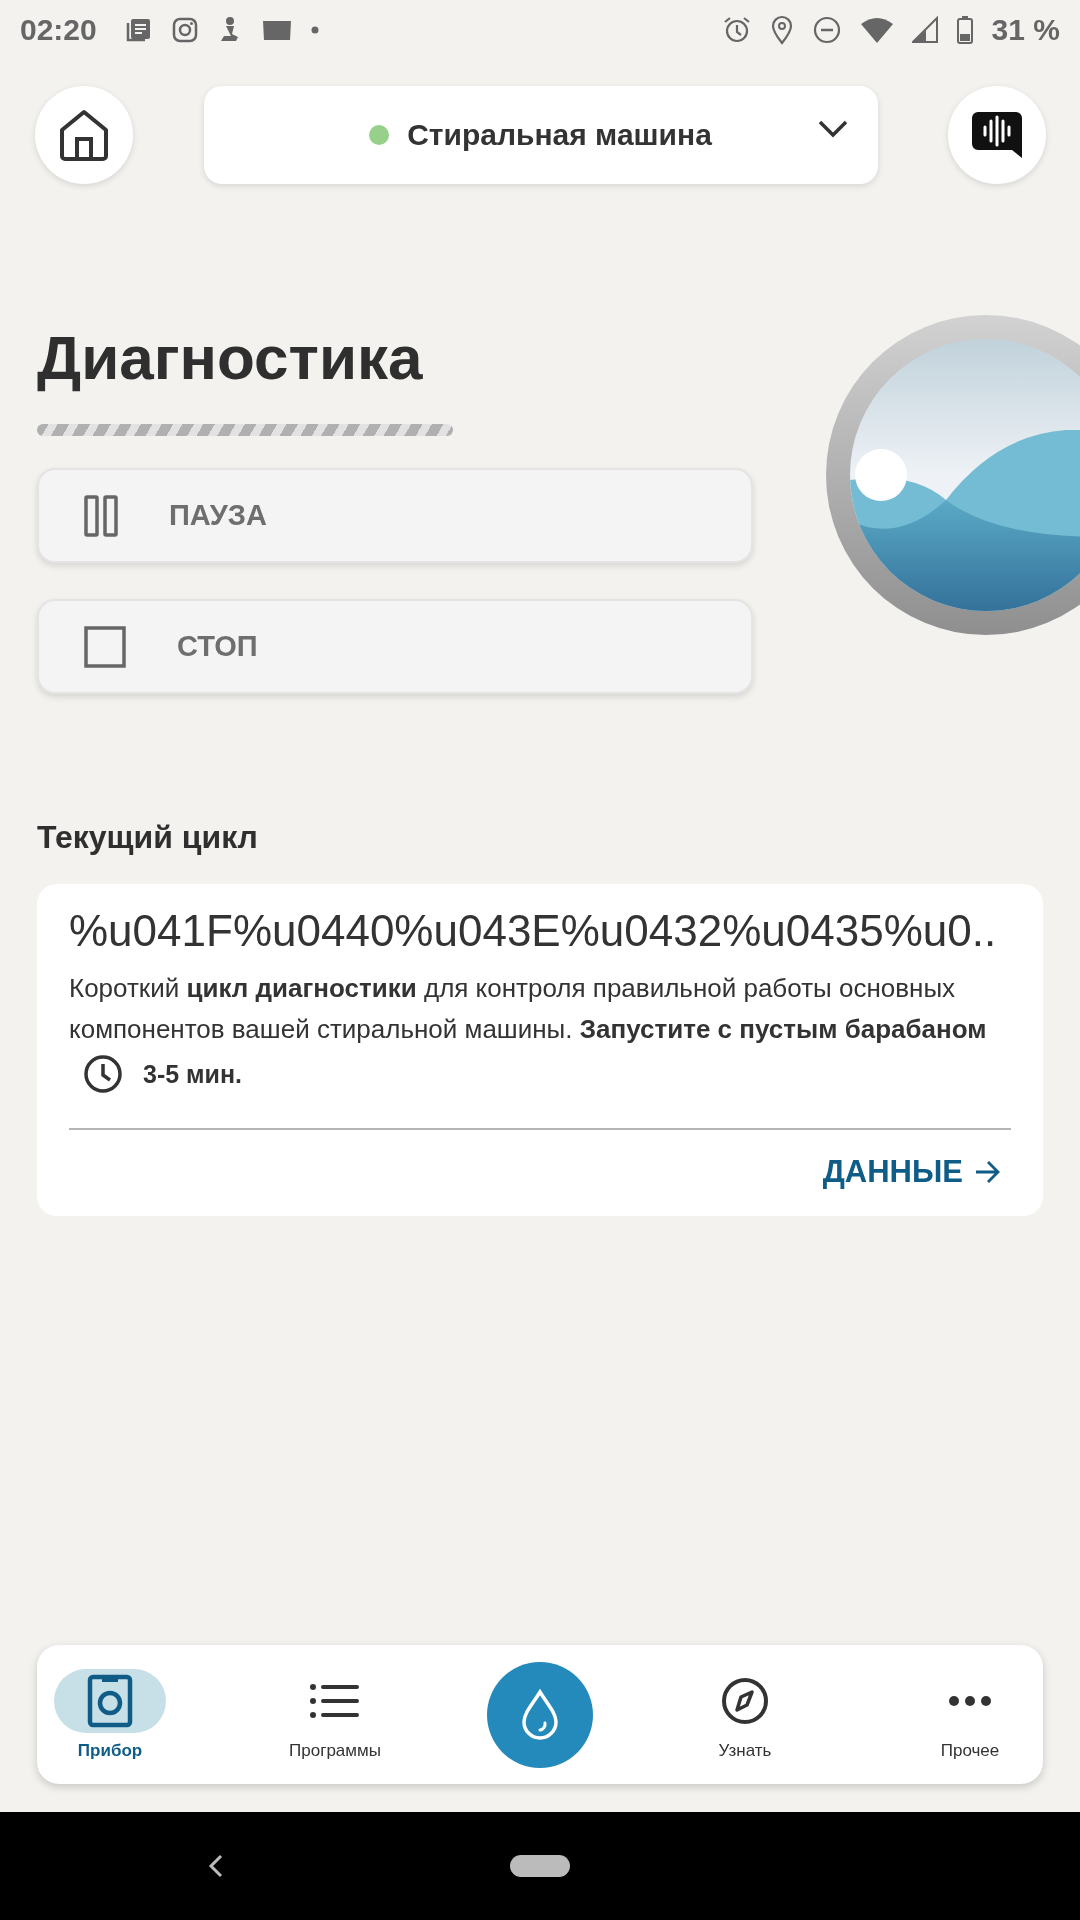  What do you see at coordinates (540, 1714) in the screenshot?
I see `water-drop-icon` at bounding box center [540, 1714].